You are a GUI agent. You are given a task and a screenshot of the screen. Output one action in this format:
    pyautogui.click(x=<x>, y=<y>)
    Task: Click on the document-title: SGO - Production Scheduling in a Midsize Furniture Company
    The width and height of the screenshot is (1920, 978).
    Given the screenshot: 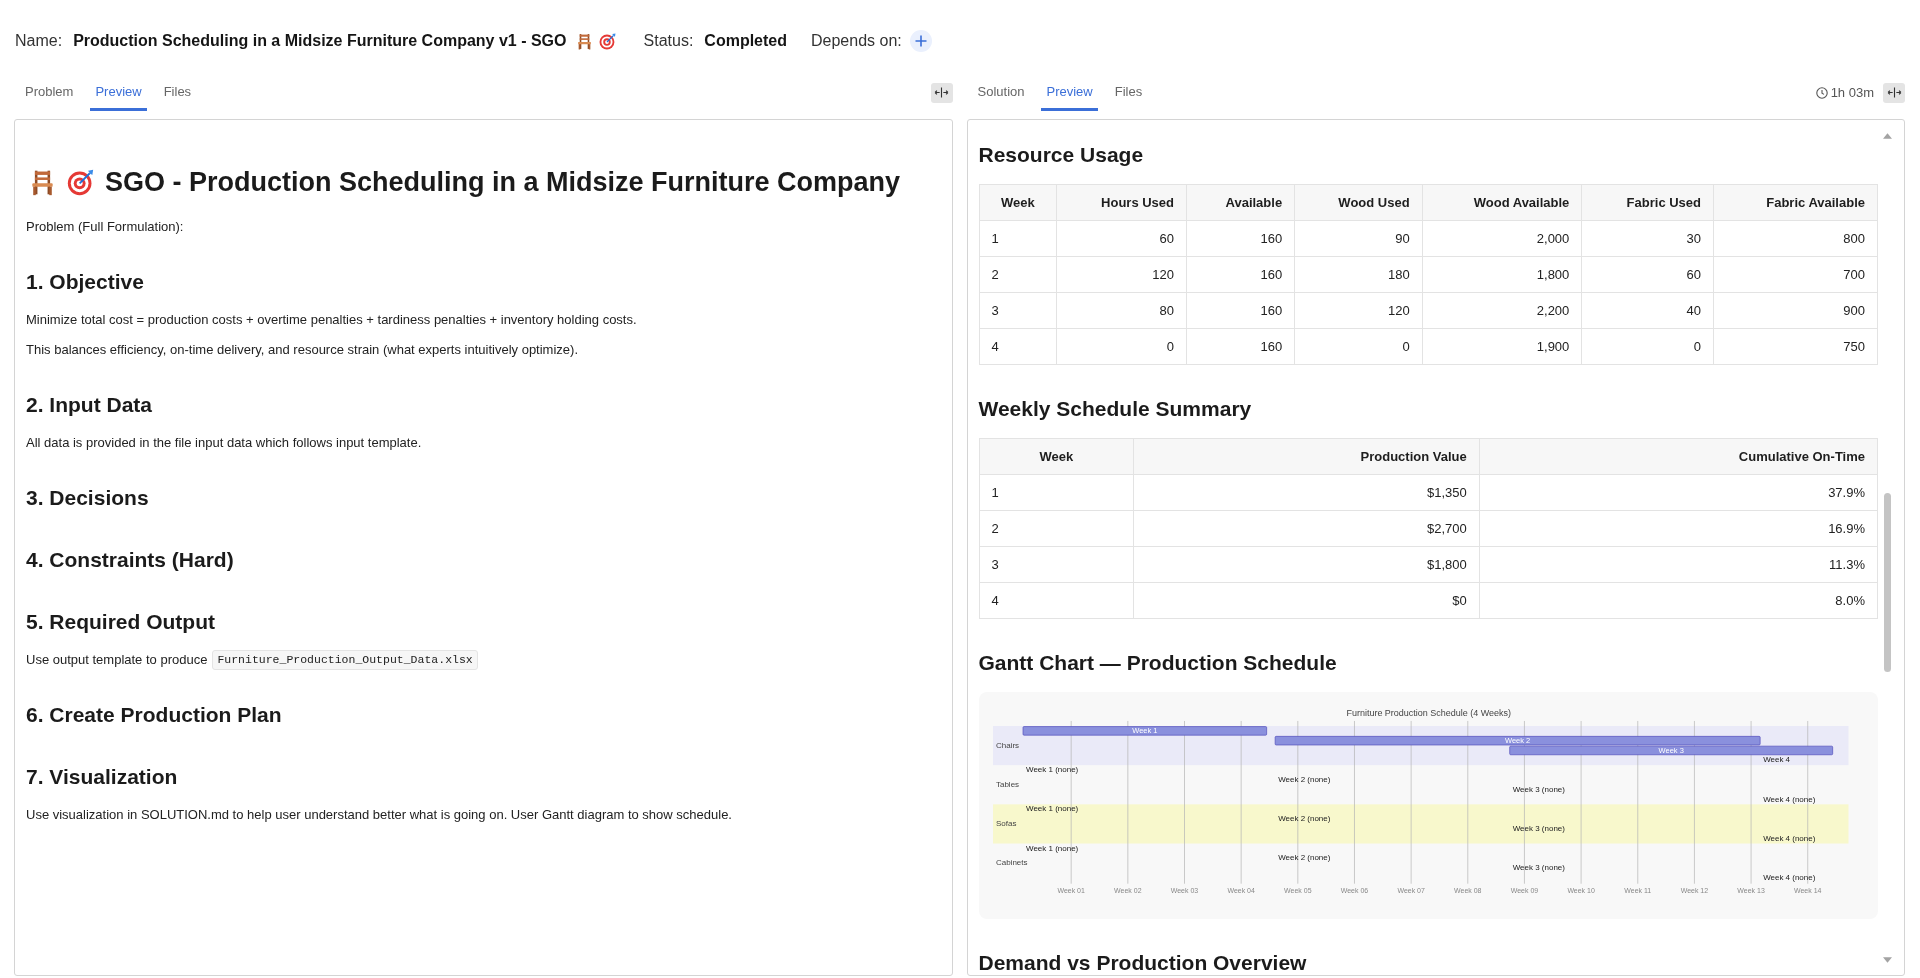 What is the action you would take?
    pyautogui.click(x=503, y=182)
    